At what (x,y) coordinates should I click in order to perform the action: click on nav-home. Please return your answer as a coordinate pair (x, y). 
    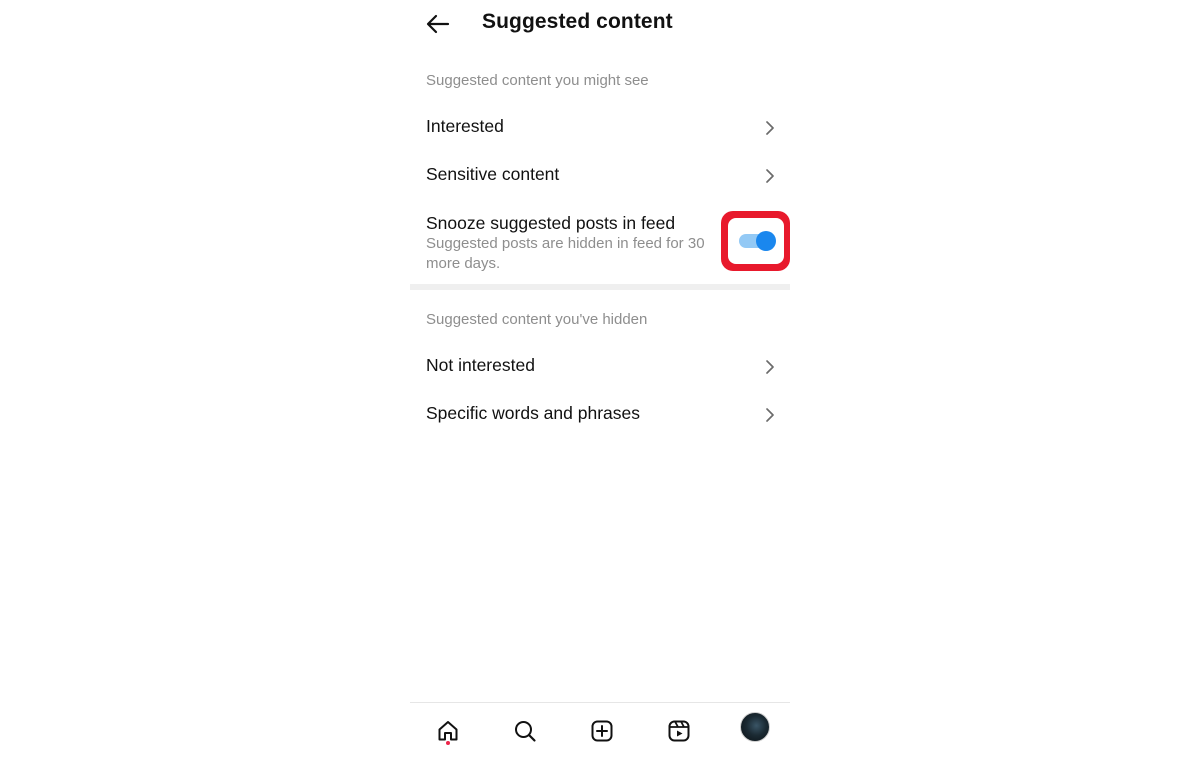
    Looking at the image, I should click on (448, 731).